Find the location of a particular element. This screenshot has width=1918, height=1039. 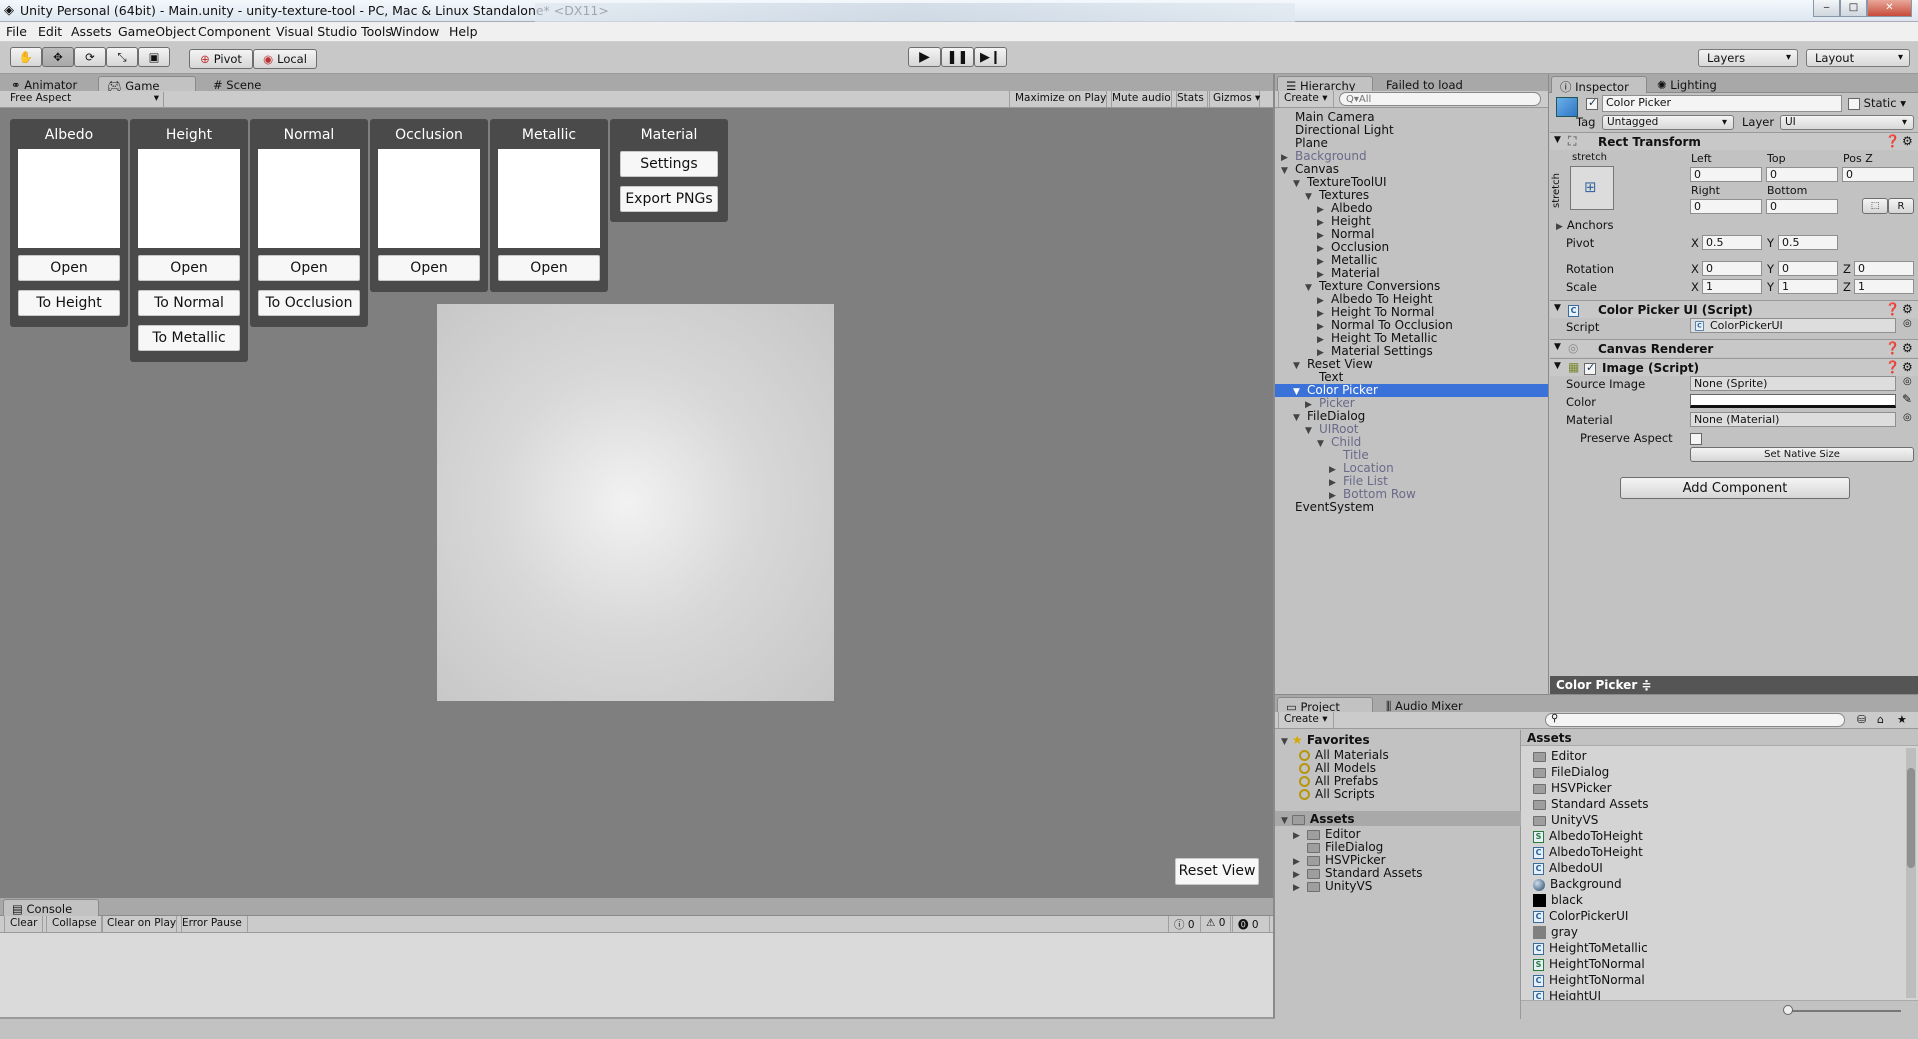

height-to-metallic-button: To Metallic is located at coordinates (189, 338).